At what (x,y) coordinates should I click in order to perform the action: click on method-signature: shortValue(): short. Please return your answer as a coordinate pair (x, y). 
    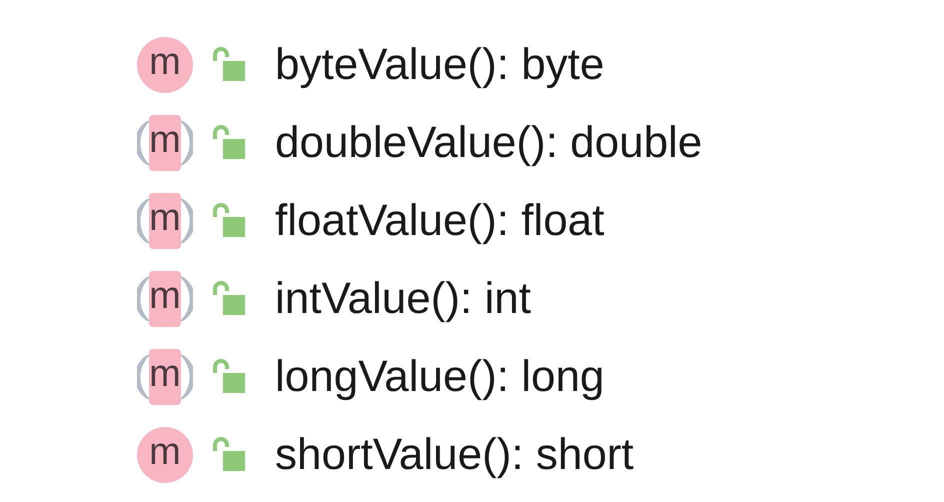
    Looking at the image, I should click on (454, 455).